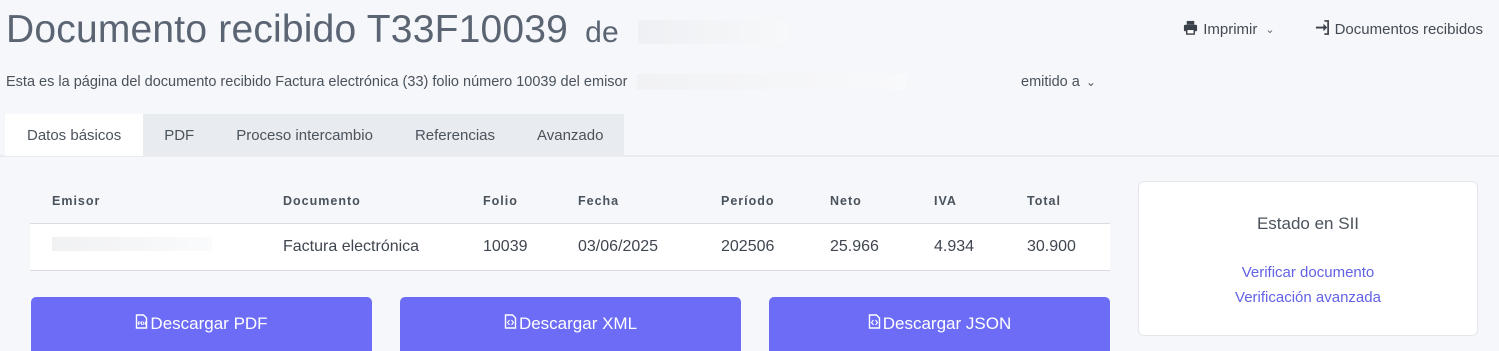  What do you see at coordinates (287, 29) in the screenshot?
I see `page-title-text: Documento recibido T33F10039` at bounding box center [287, 29].